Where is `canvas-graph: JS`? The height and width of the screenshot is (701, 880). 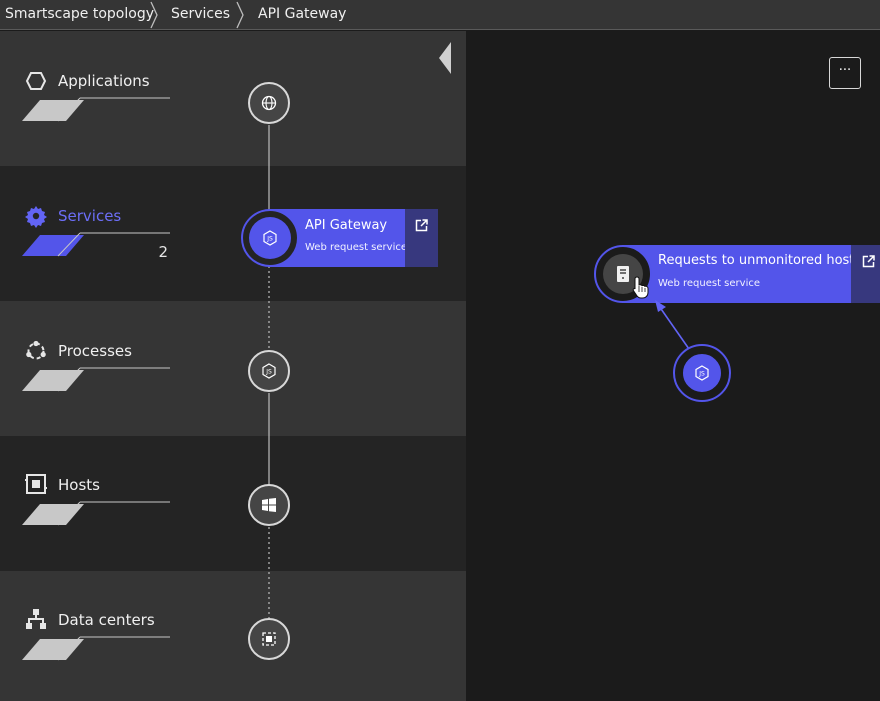 canvas-graph: JS is located at coordinates (662, 323).